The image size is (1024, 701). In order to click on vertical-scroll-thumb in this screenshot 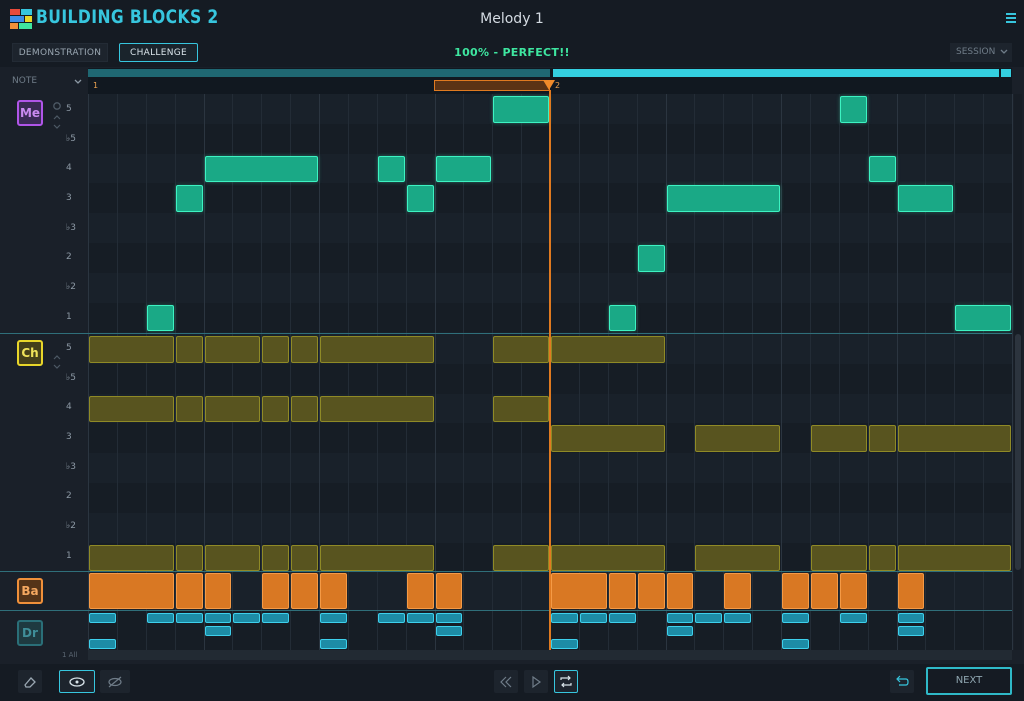, I will do `click(1018, 452)`.